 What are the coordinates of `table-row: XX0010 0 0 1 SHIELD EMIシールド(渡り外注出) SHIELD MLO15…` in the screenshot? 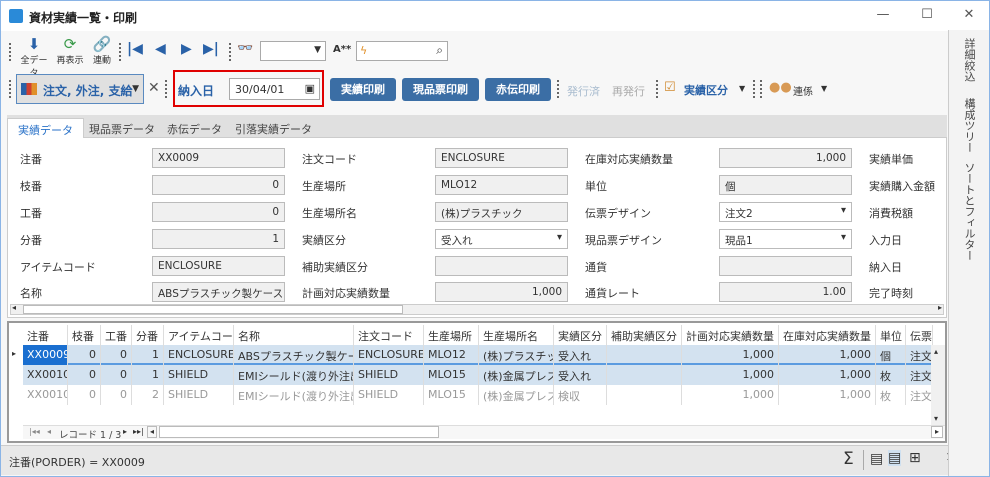 It's located at (479, 375).